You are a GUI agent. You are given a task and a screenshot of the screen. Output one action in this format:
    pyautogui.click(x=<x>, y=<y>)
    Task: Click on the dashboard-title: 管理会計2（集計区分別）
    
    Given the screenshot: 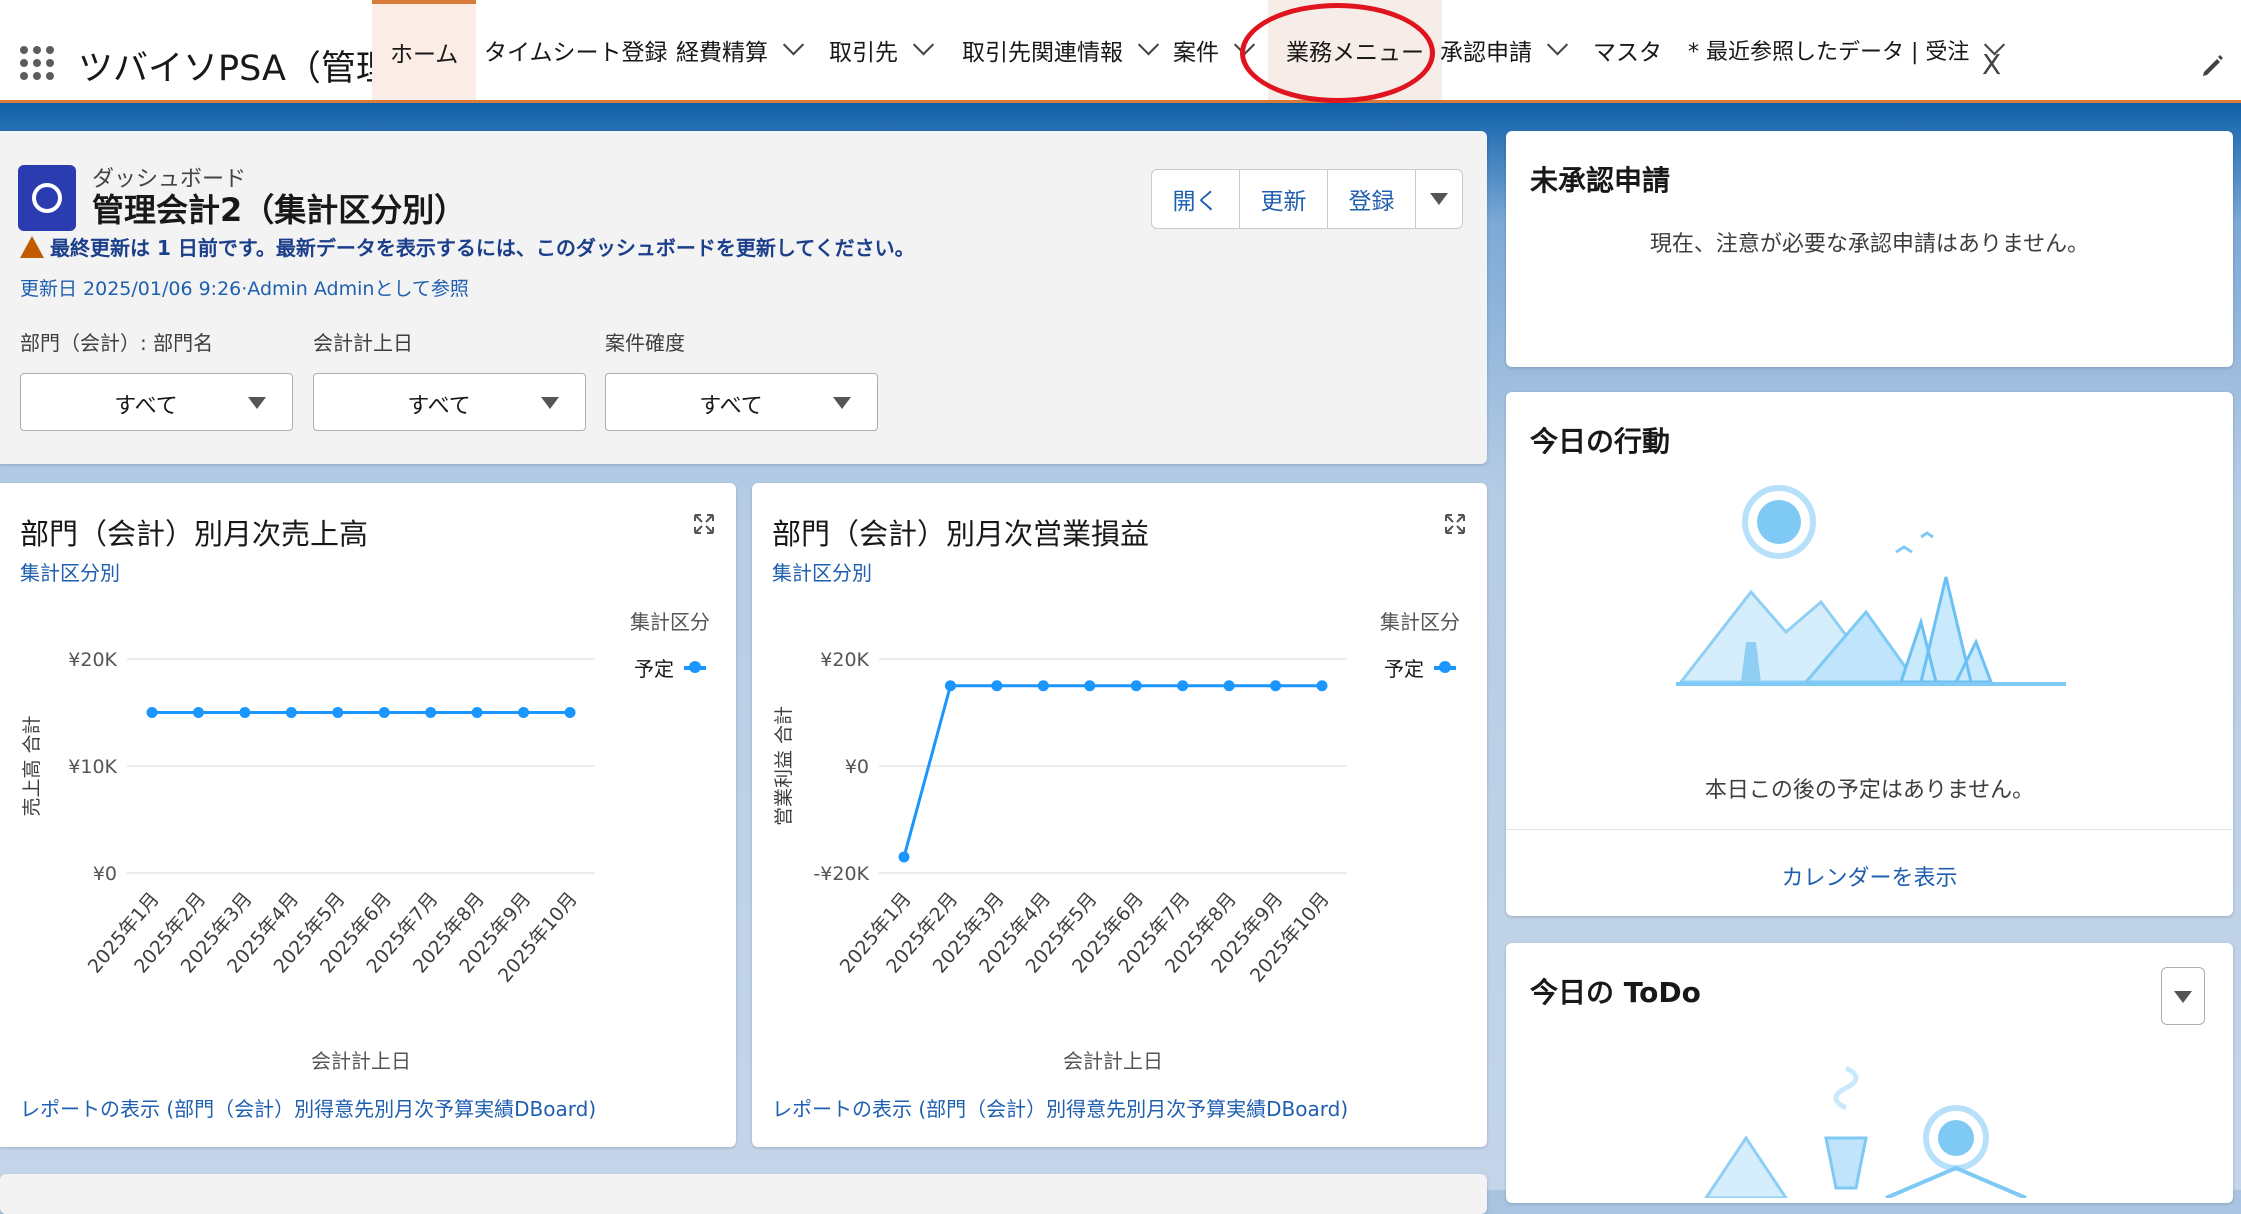 What is the action you would take?
    pyautogui.click(x=279, y=210)
    